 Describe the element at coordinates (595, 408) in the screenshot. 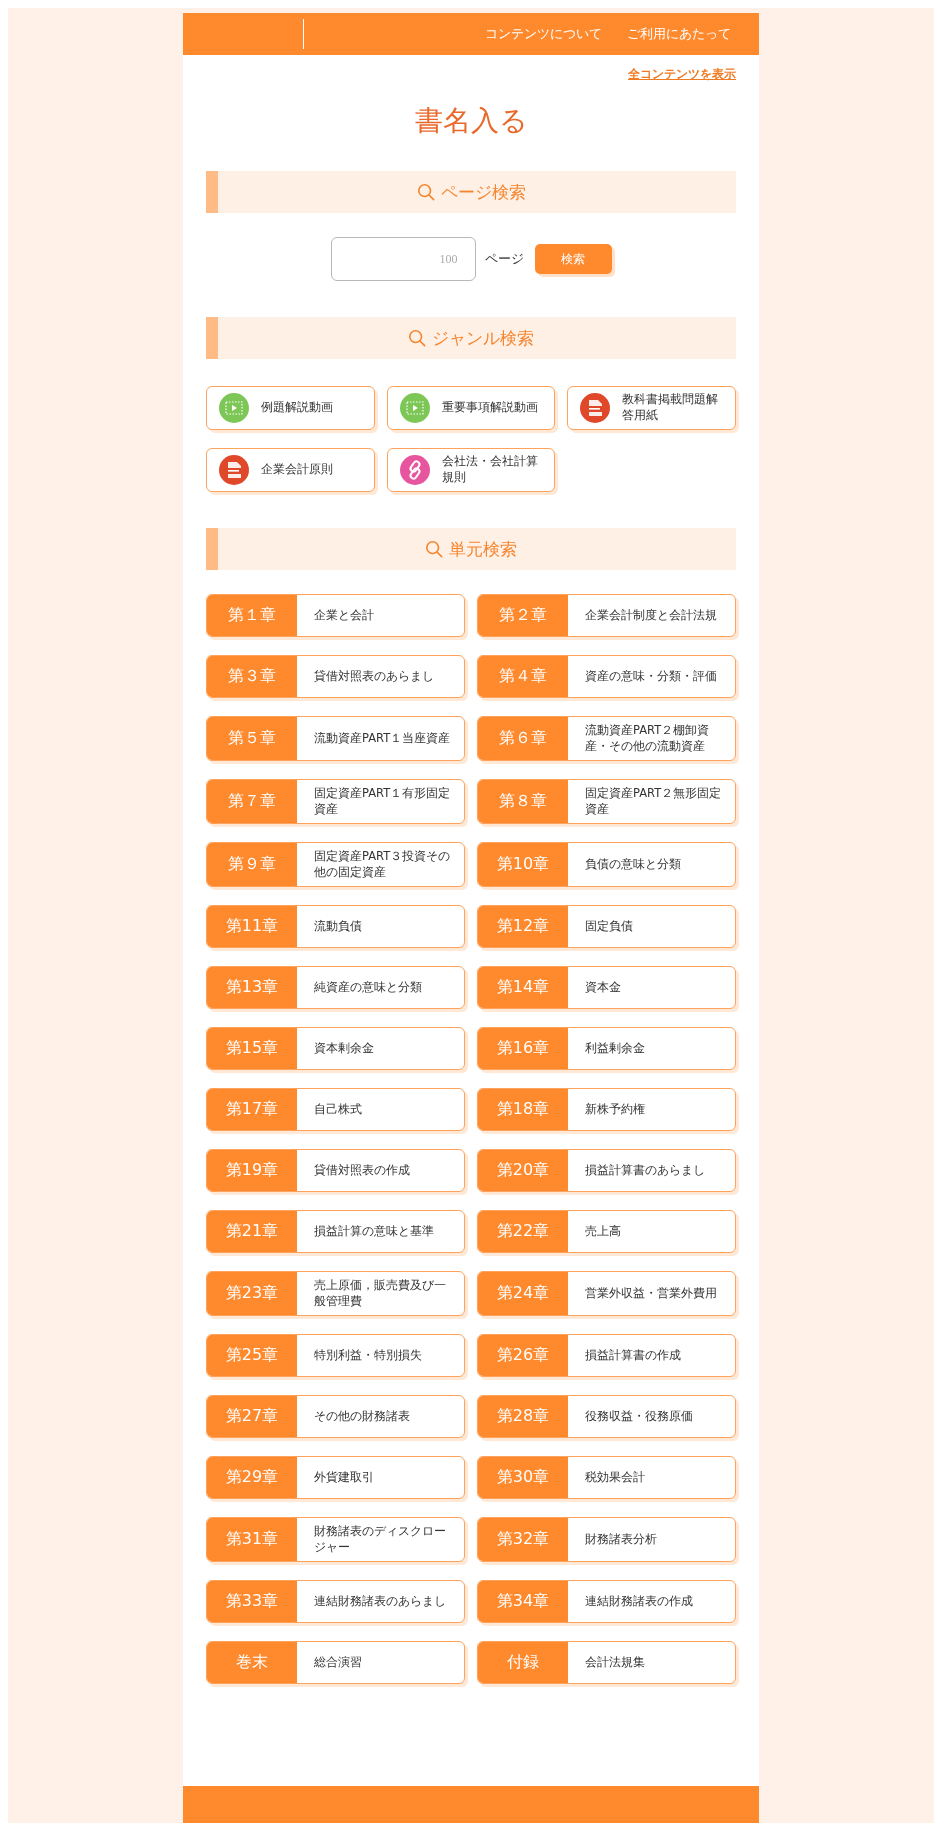

I see `pdf-file-icon` at that location.